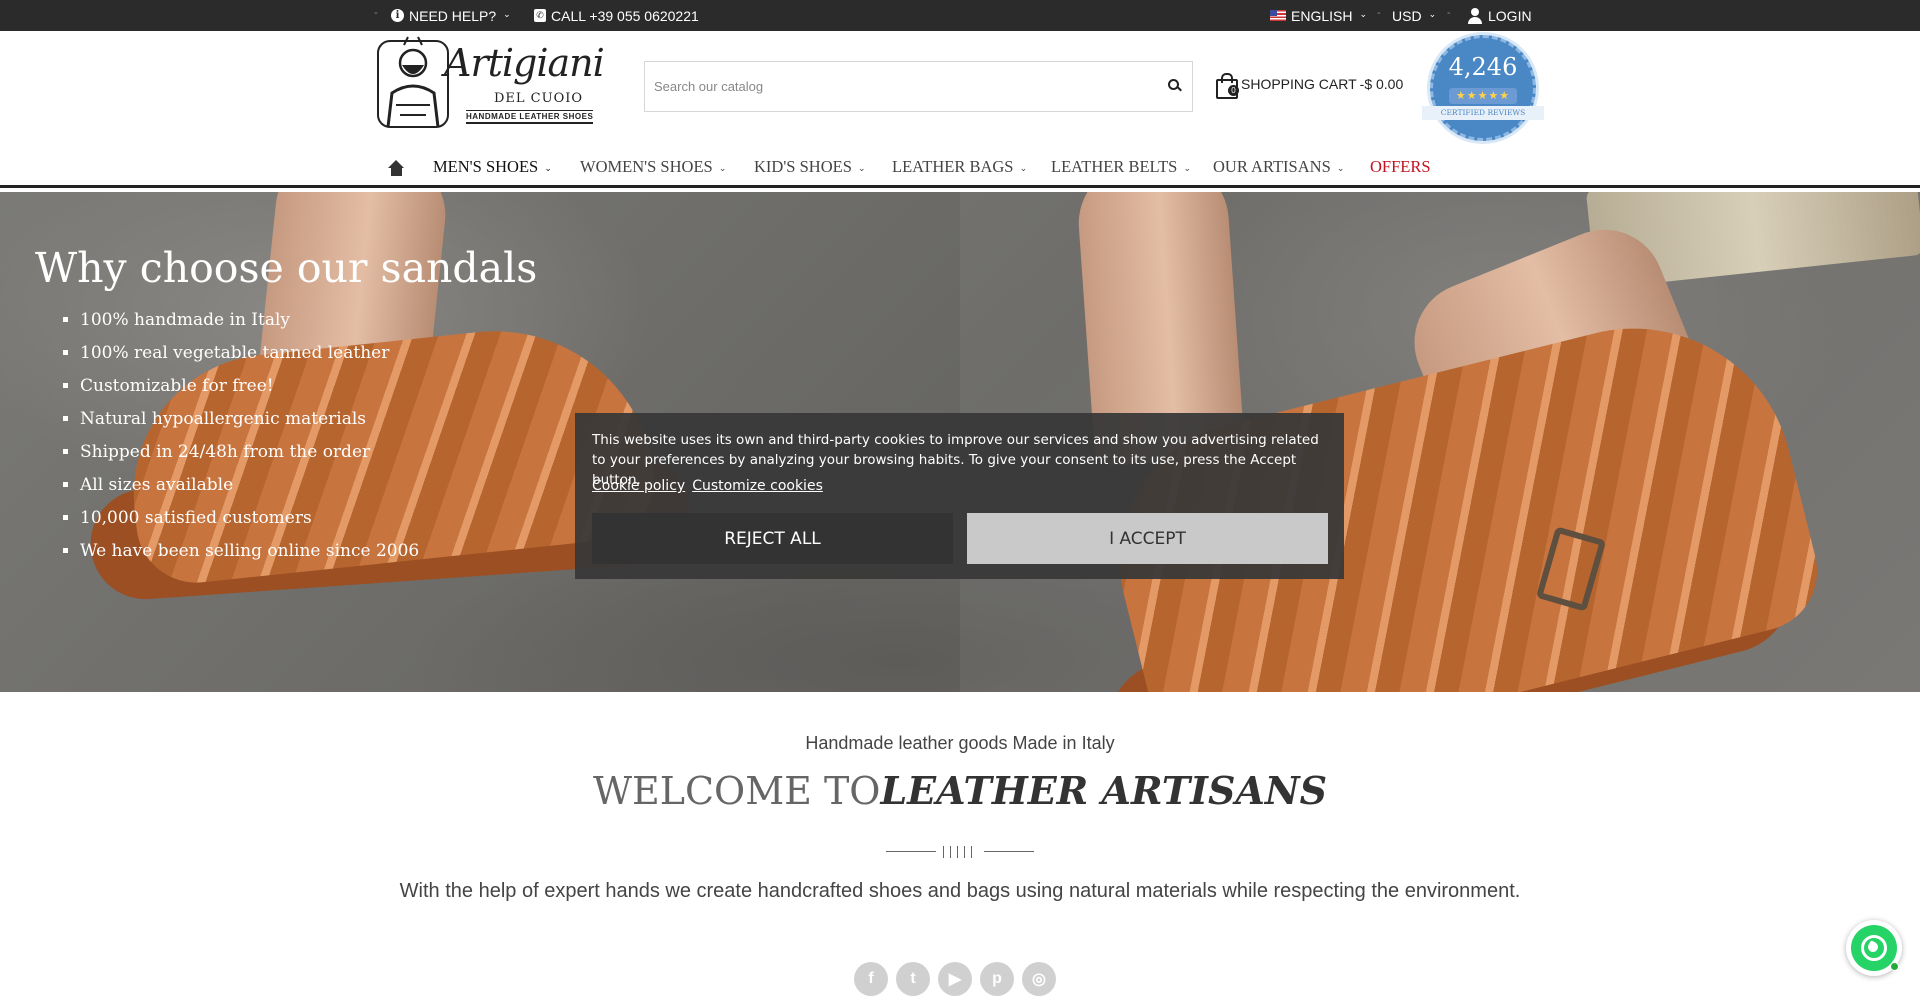  I want to click on welcome-heading: WELCOME TOLEATHER ARTISANS, so click(960, 790).